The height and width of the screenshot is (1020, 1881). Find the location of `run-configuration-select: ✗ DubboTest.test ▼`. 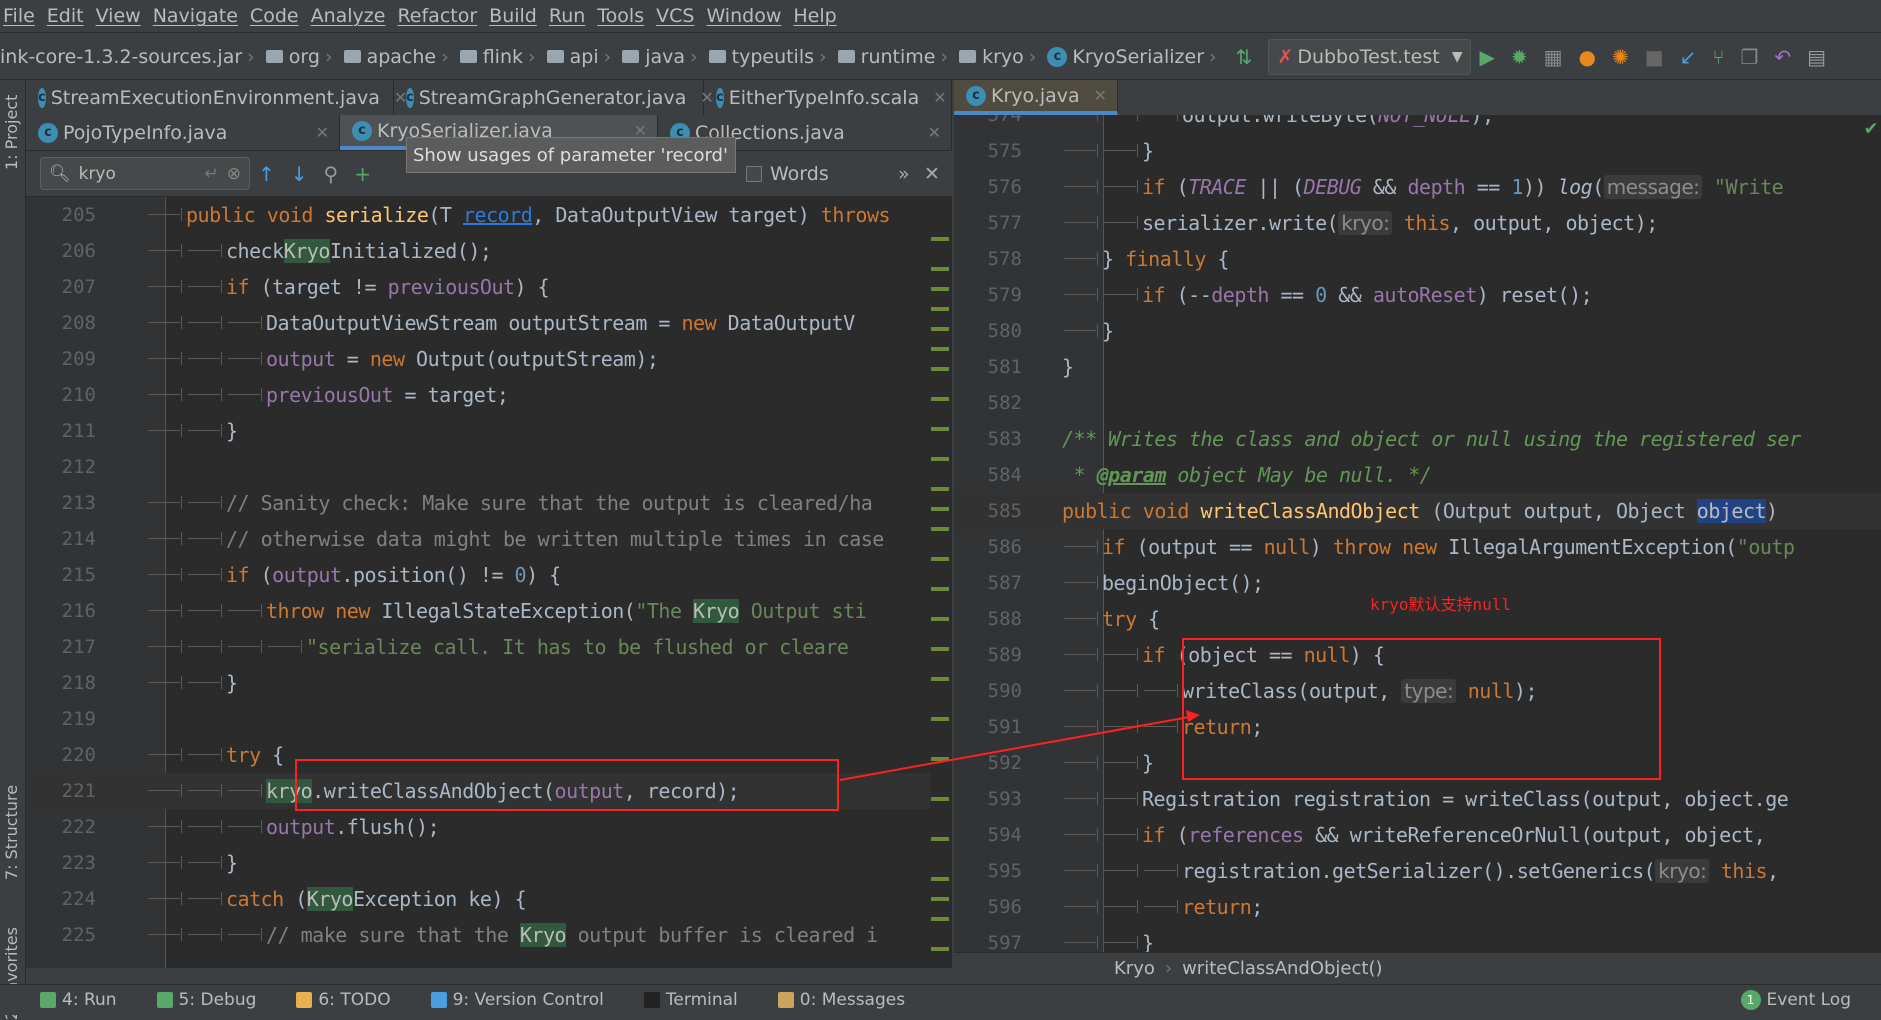

run-configuration-select: ✗ DubboTest.test ▼ is located at coordinates (1370, 56).